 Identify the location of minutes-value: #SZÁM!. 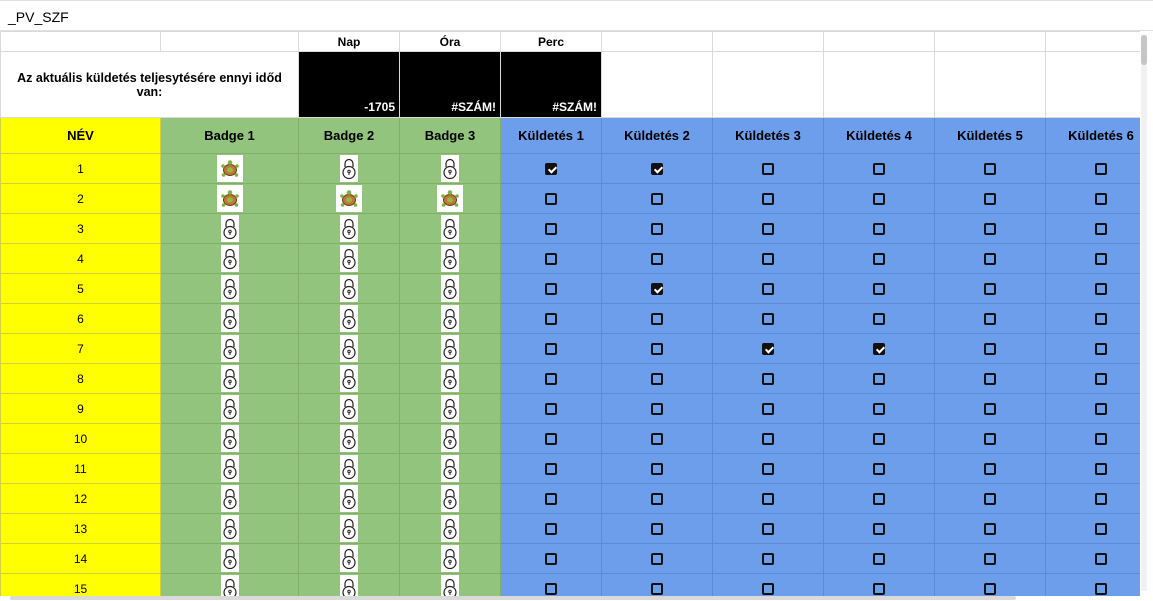
(551, 84).